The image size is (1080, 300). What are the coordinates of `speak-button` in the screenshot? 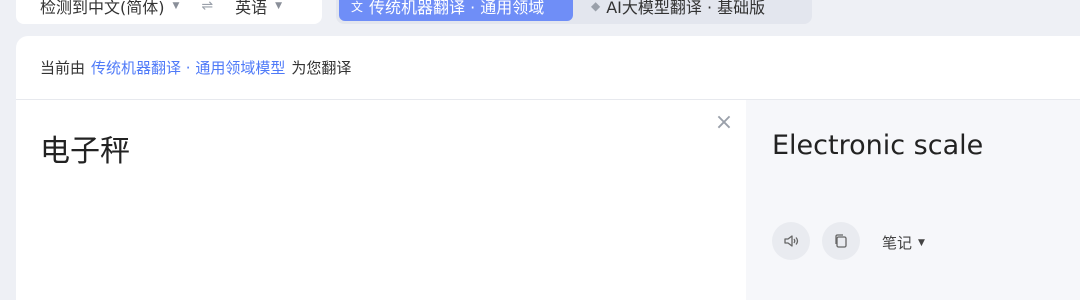 It's located at (791, 241).